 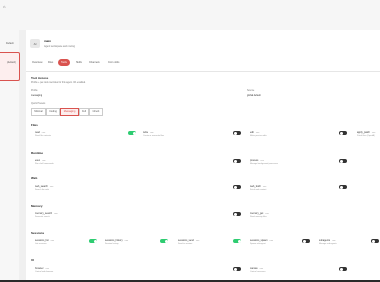 I want to click on agent-list-item-selected: (default), so click(x=10, y=66).